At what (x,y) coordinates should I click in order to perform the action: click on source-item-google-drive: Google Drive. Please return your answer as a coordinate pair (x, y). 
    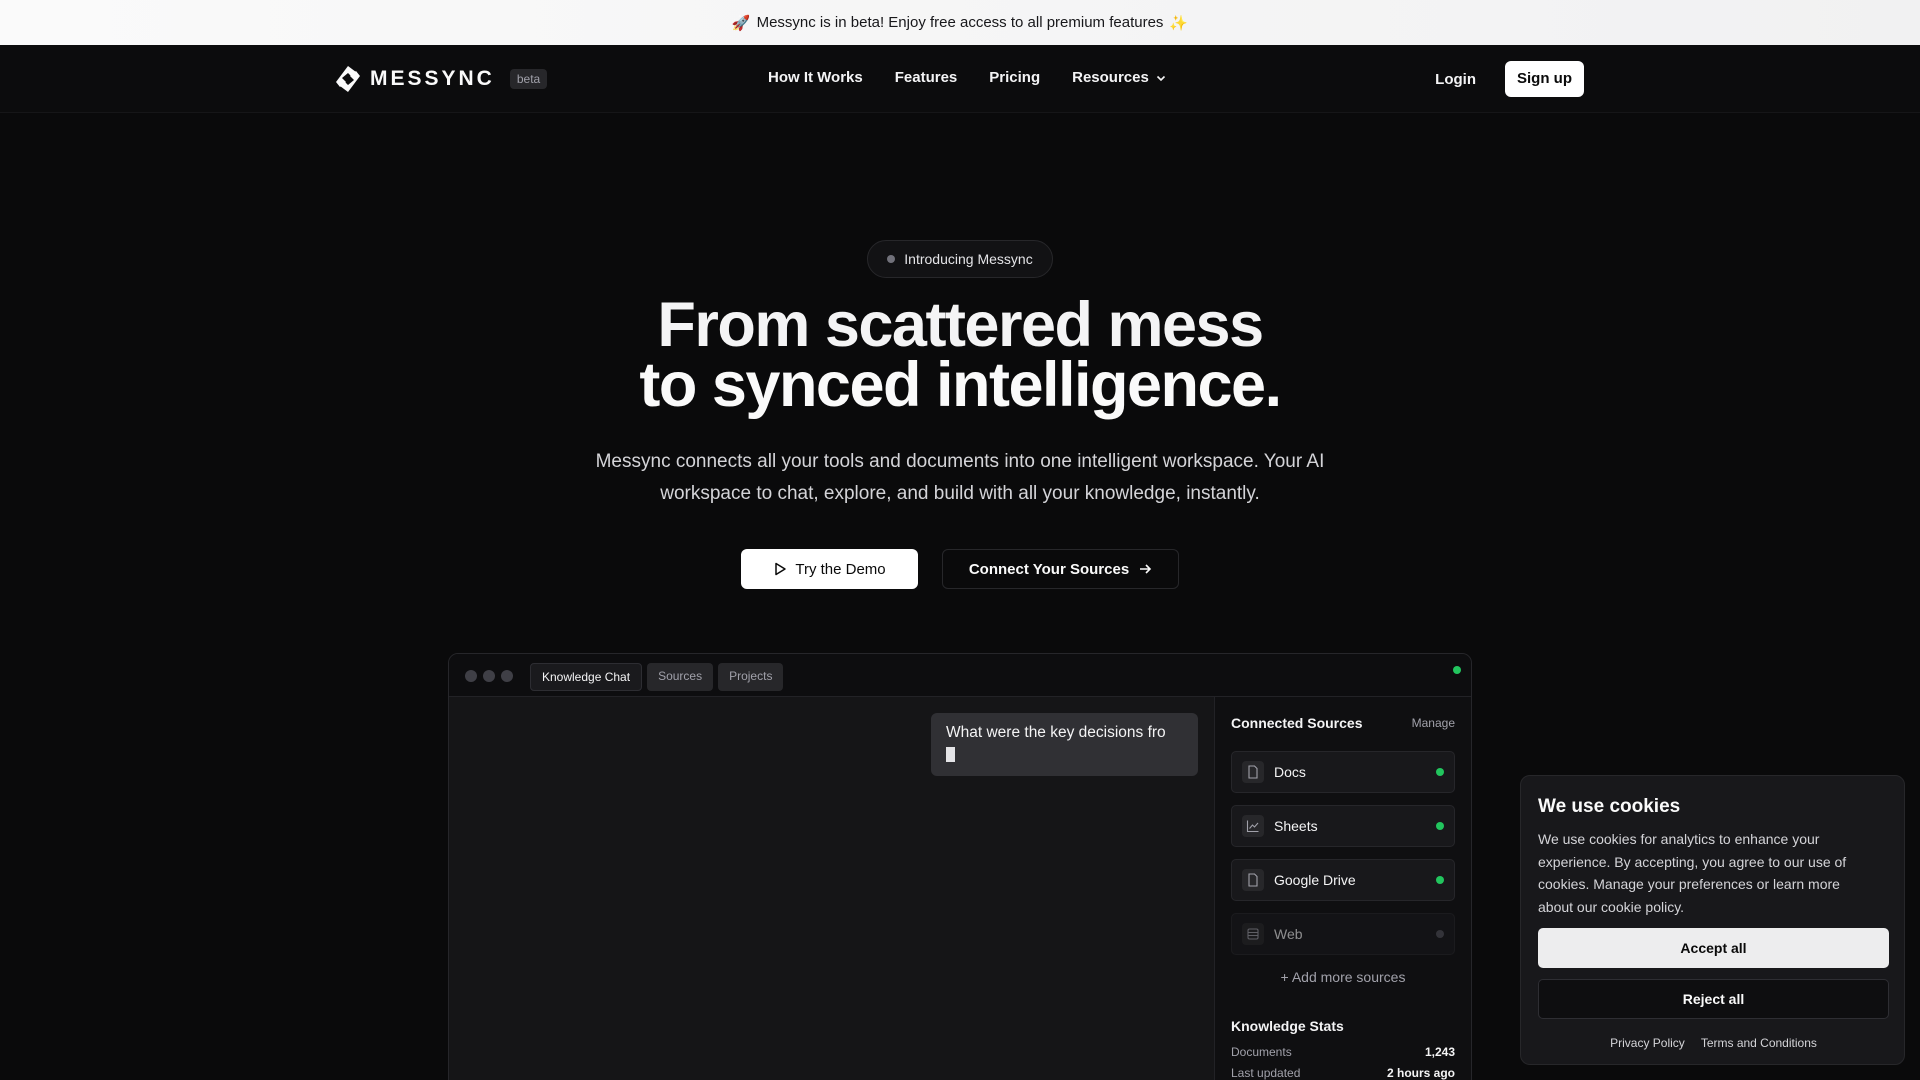
    Looking at the image, I should click on (1343, 880).